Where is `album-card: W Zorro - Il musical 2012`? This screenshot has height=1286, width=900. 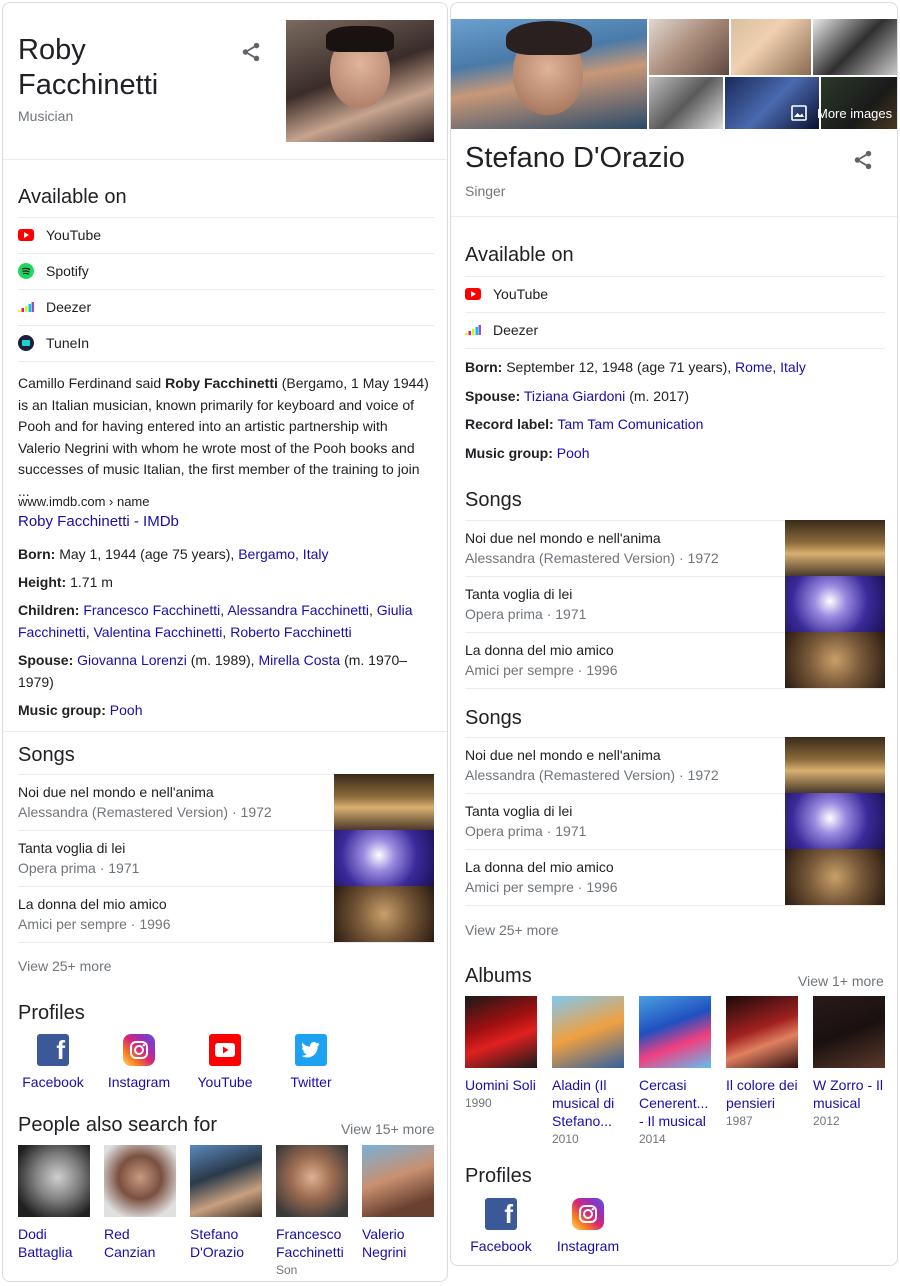 album-card: W Zorro - Il musical 2012 is located at coordinates (850, 1063).